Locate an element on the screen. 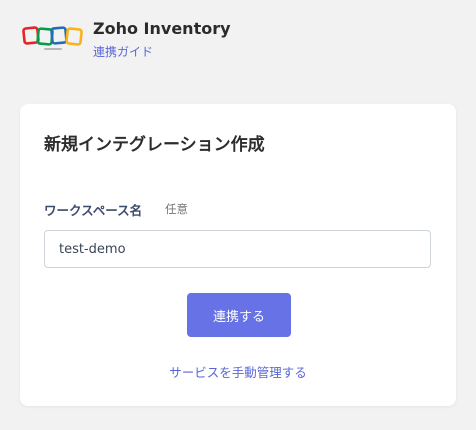  workspace-name-input is located at coordinates (237, 249).